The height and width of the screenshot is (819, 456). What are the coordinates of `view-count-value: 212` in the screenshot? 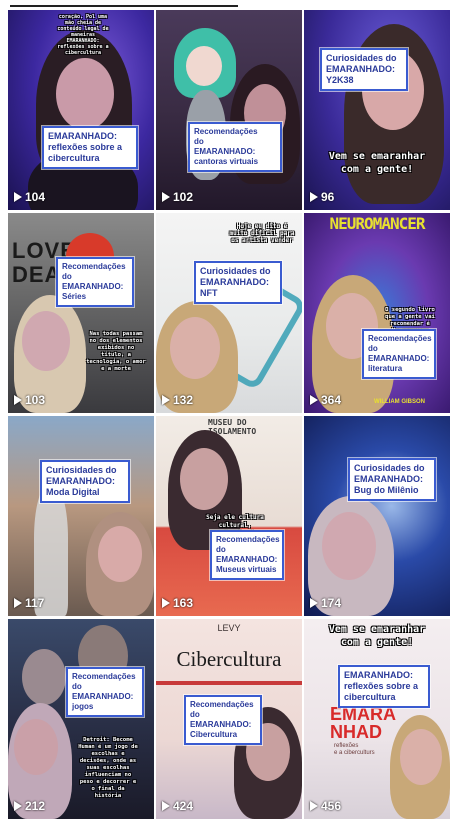 It's located at (35, 806).